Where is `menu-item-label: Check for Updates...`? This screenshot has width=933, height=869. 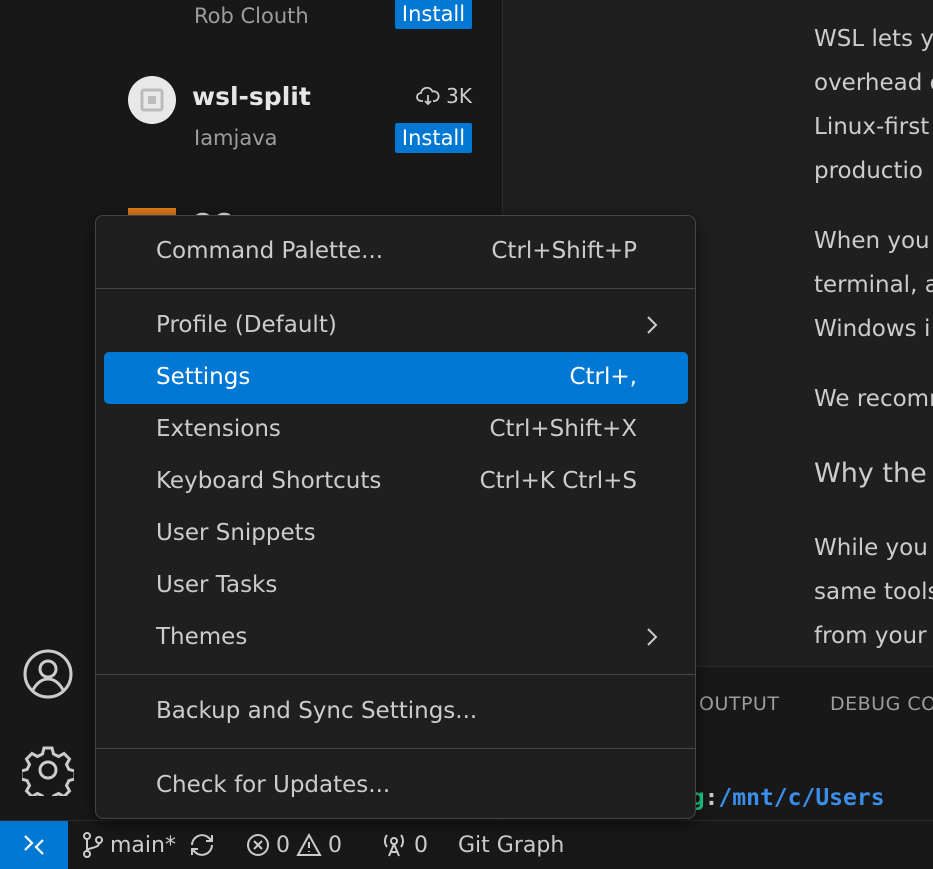 menu-item-label: Check for Updates... is located at coordinates (273, 785).